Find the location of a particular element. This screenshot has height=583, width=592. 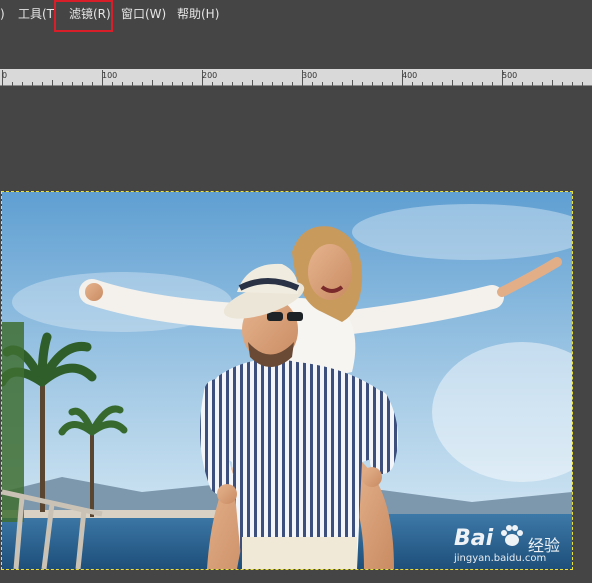

man-right-arm is located at coordinates (381, 432).